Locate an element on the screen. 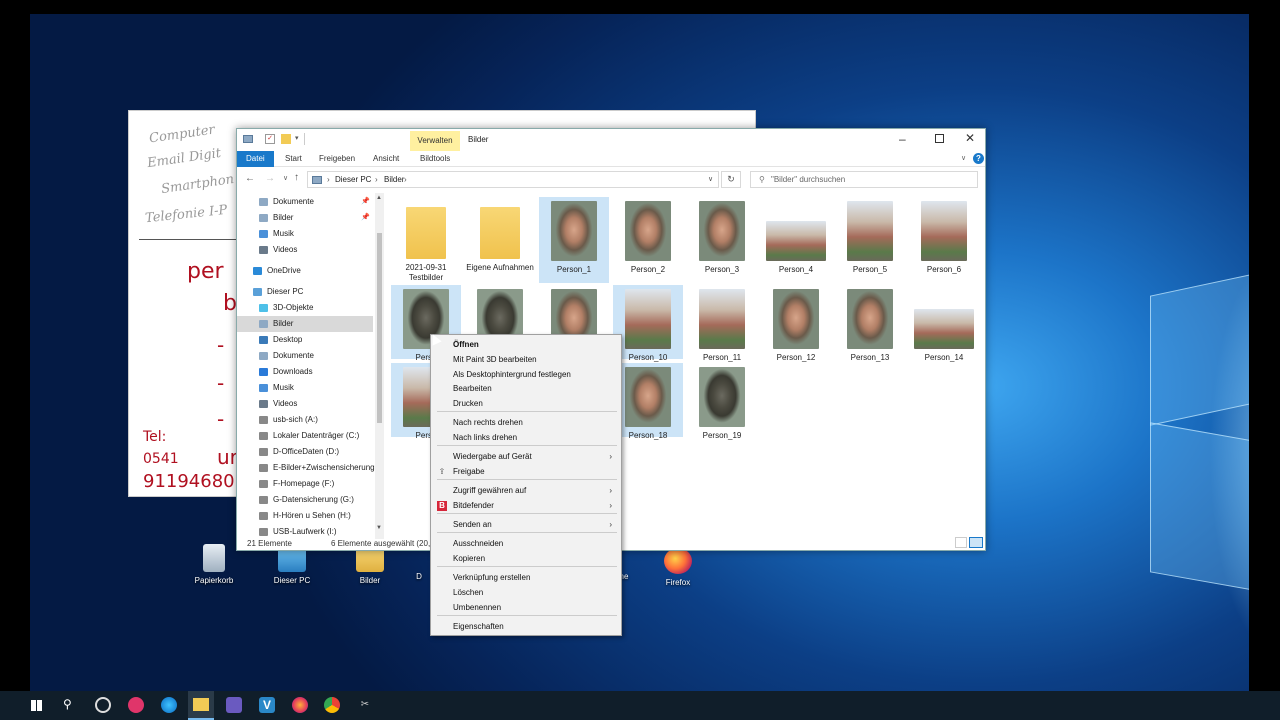  desktop-icon-this-pc: Dieser PC is located at coordinates (292, 566).